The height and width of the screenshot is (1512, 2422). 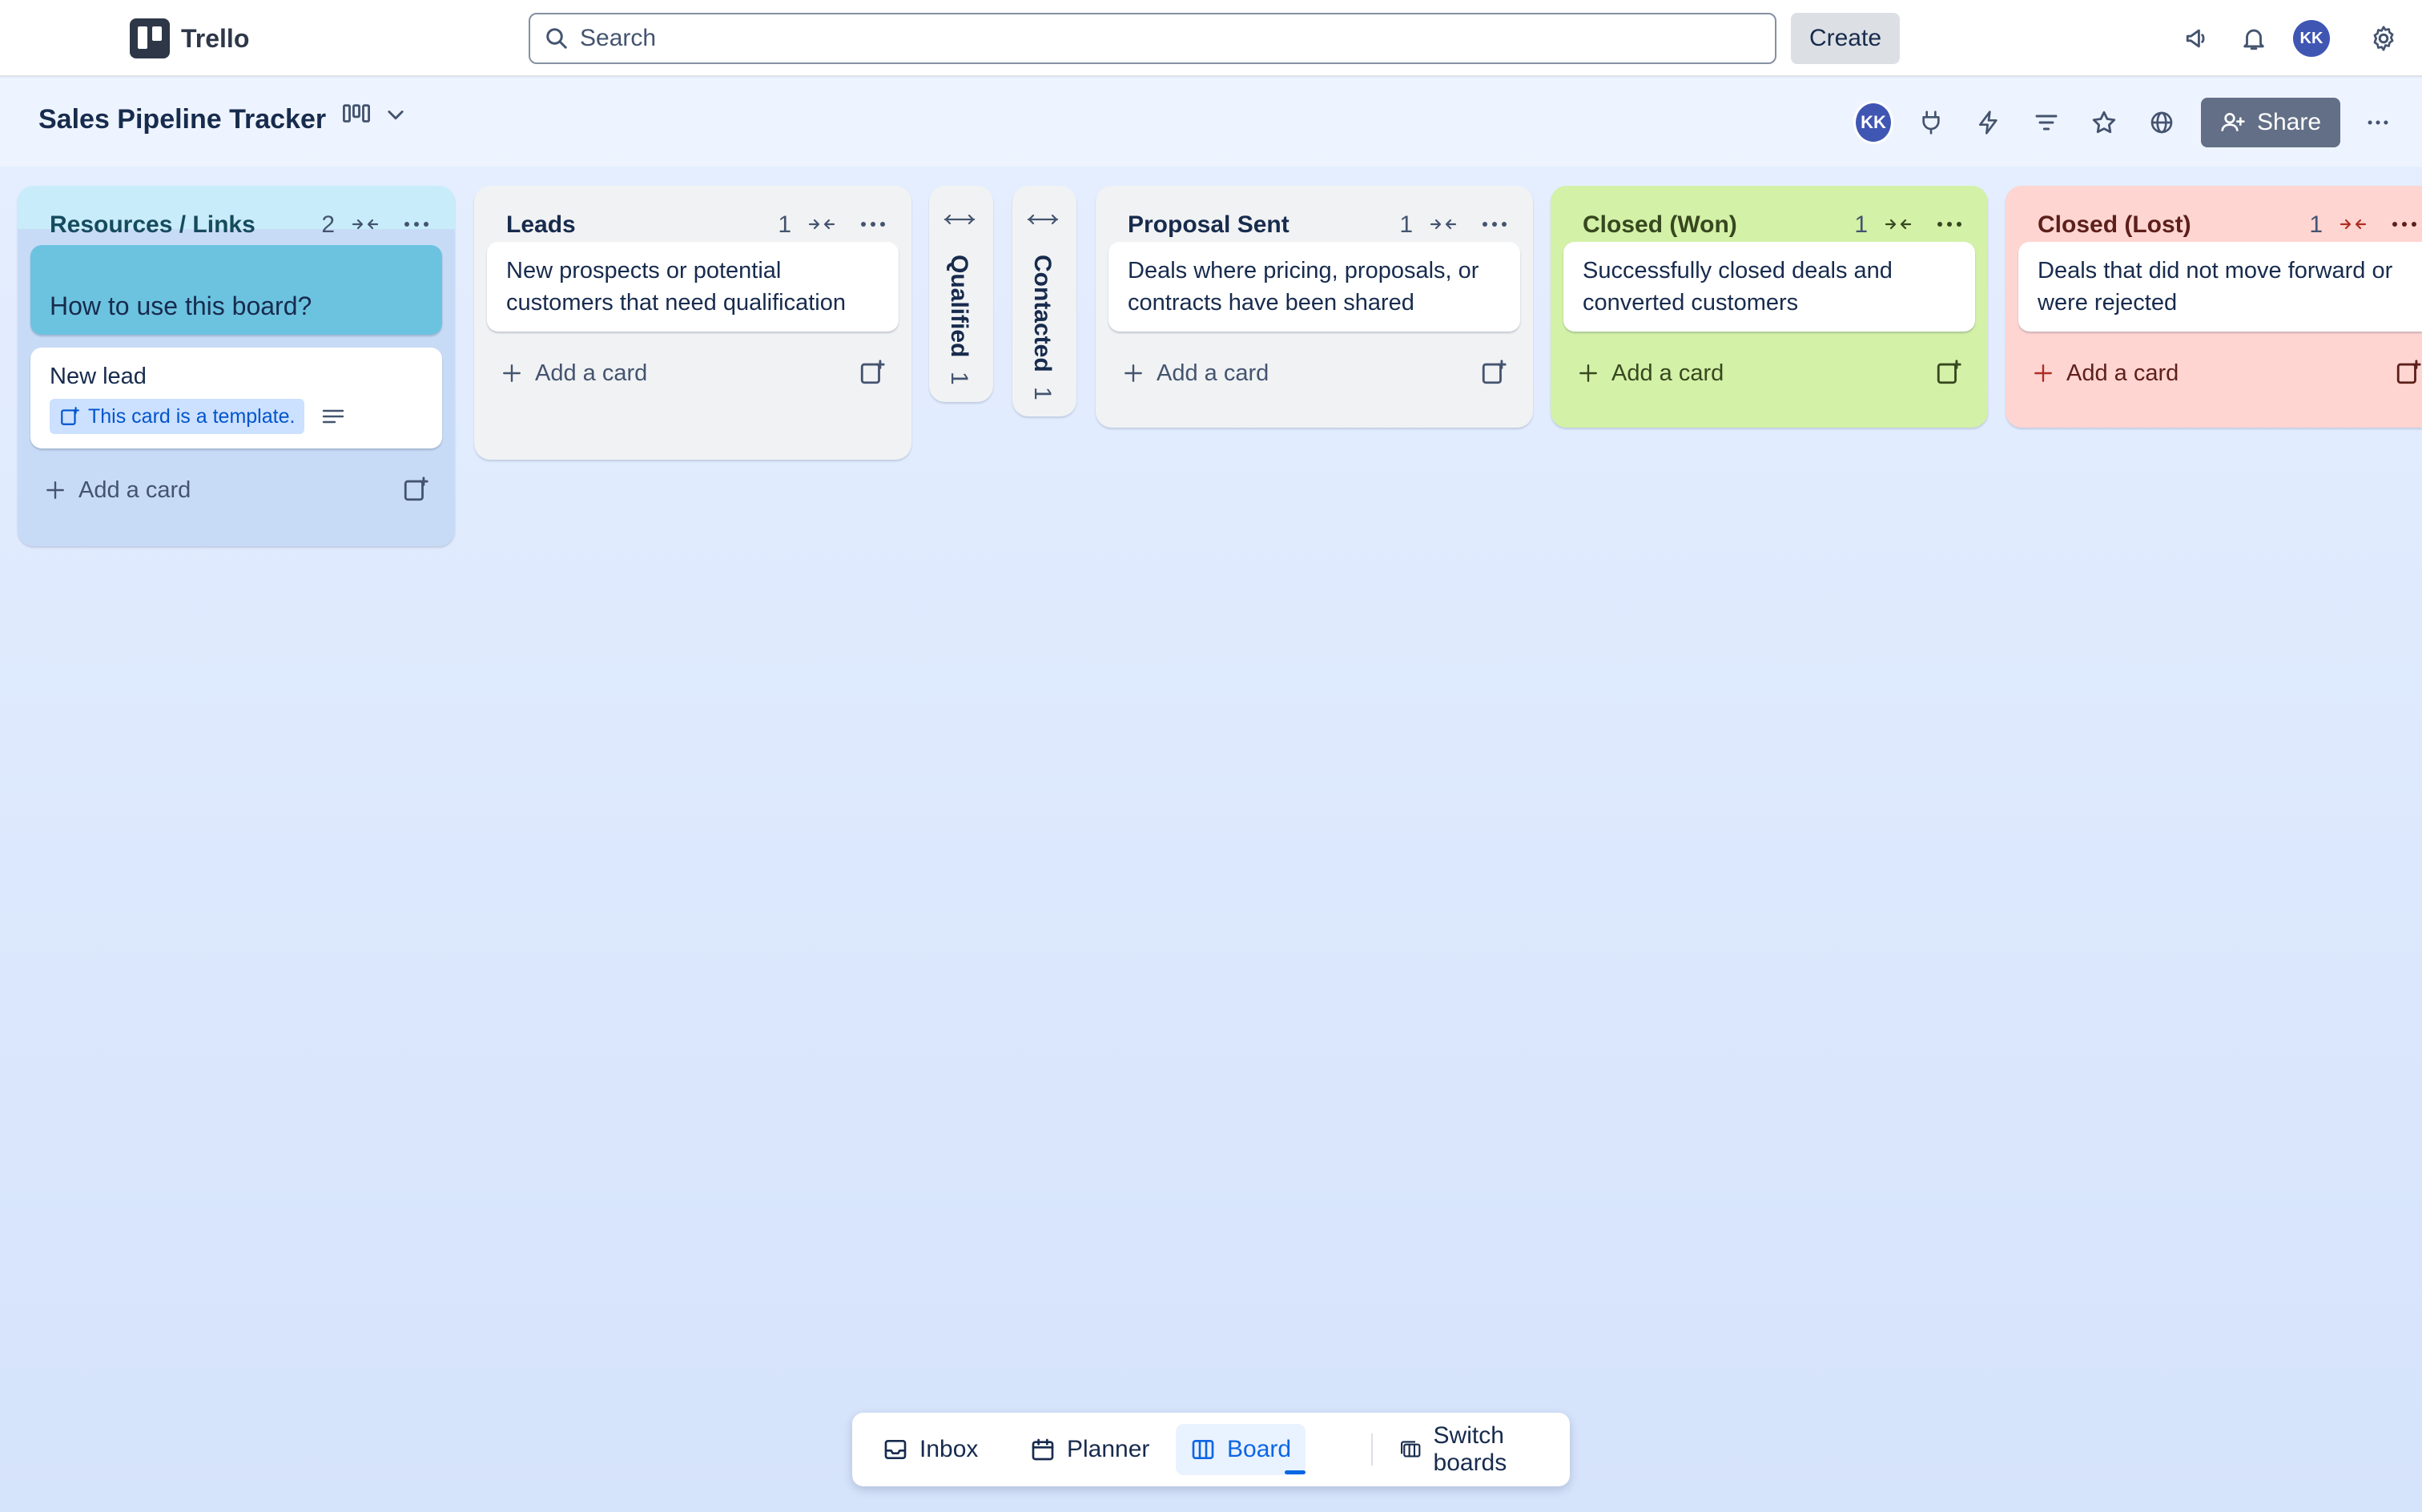 I want to click on list-title: Resources / Links, so click(x=152, y=224).